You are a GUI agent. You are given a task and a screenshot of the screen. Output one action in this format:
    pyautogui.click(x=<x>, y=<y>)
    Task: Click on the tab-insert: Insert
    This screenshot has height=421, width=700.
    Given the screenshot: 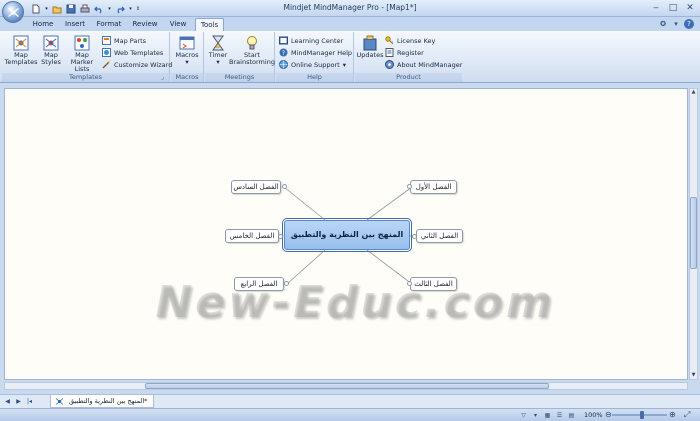 What is the action you would take?
    pyautogui.click(x=75, y=24)
    